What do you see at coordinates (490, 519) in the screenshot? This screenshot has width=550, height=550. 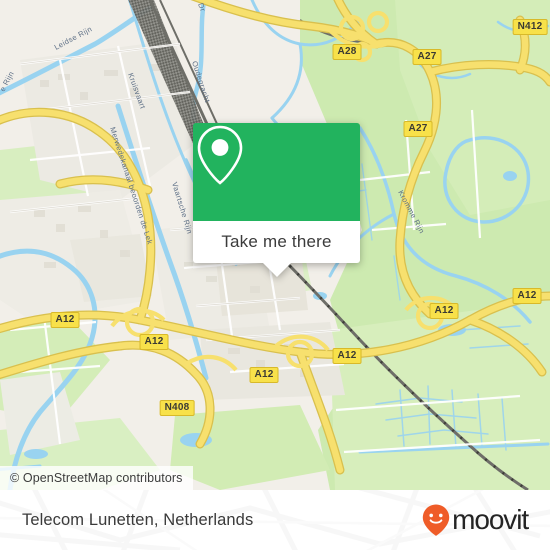 I see `moovit-wordmark: moovit` at bounding box center [490, 519].